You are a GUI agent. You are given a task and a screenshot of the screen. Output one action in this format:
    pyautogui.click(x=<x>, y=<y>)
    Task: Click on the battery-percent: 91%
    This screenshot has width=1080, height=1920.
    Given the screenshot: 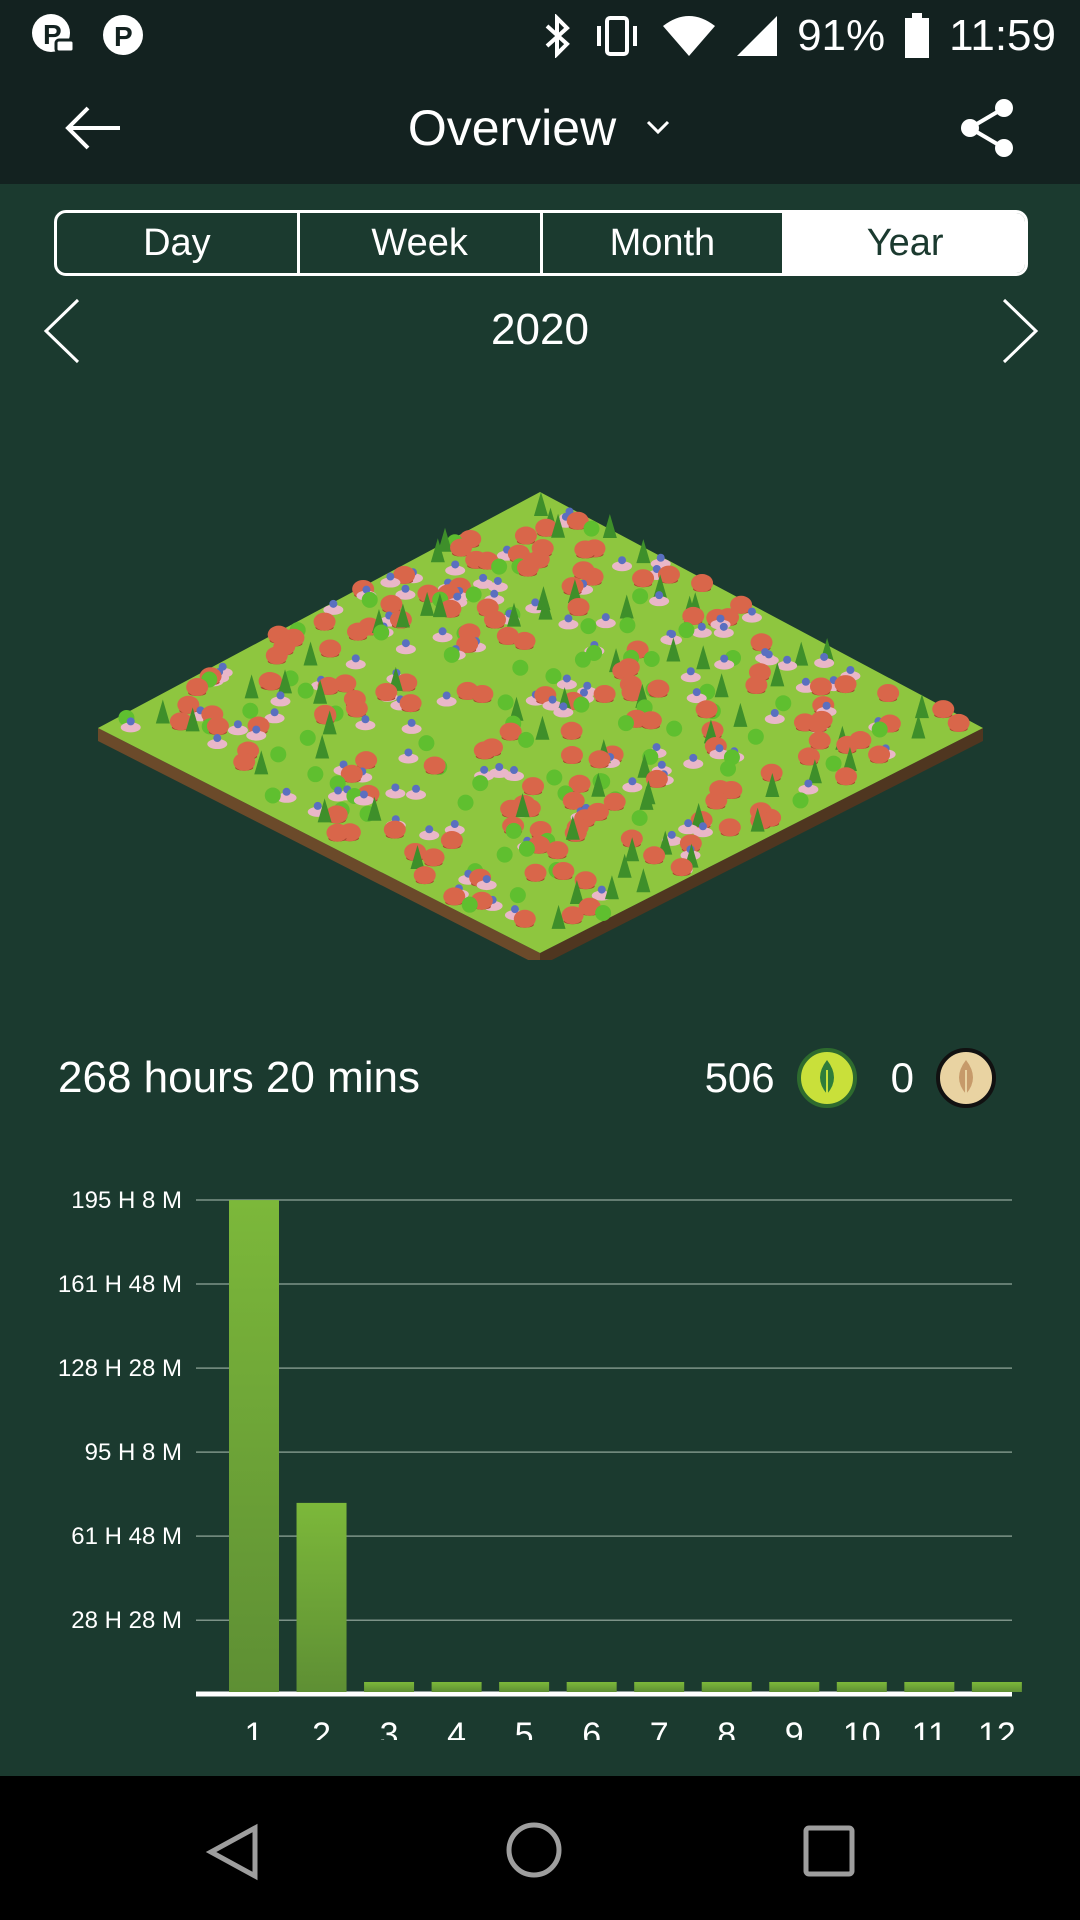 What is the action you would take?
    pyautogui.click(x=841, y=35)
    